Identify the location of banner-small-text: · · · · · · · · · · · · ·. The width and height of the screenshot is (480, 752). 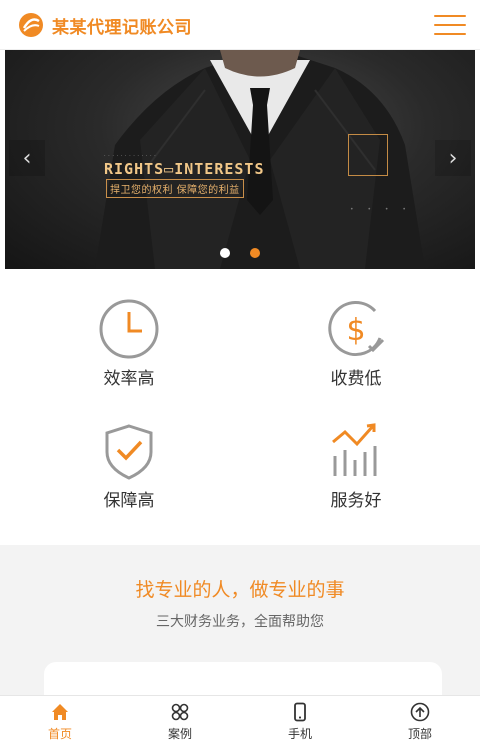
(130, 156).